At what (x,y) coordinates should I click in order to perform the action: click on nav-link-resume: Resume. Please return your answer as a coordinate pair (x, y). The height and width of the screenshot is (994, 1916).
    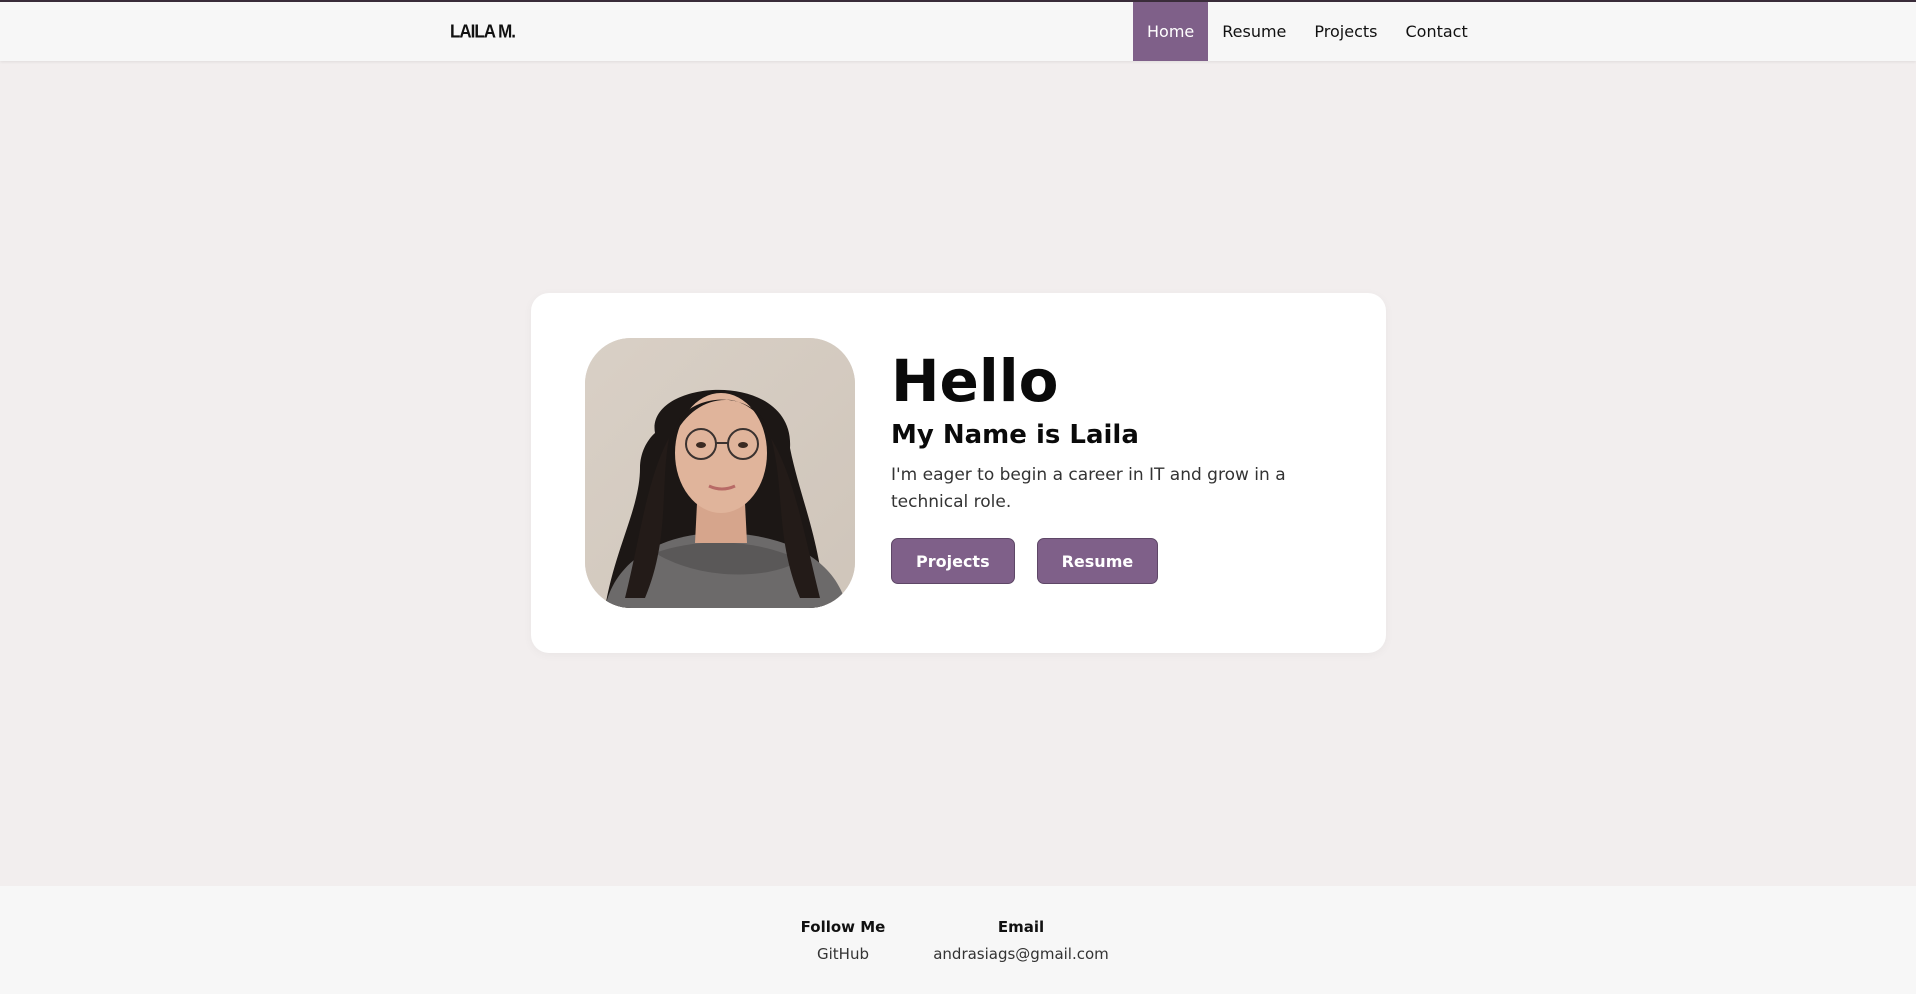
    Looking at the image, I should click on (1254, 31).